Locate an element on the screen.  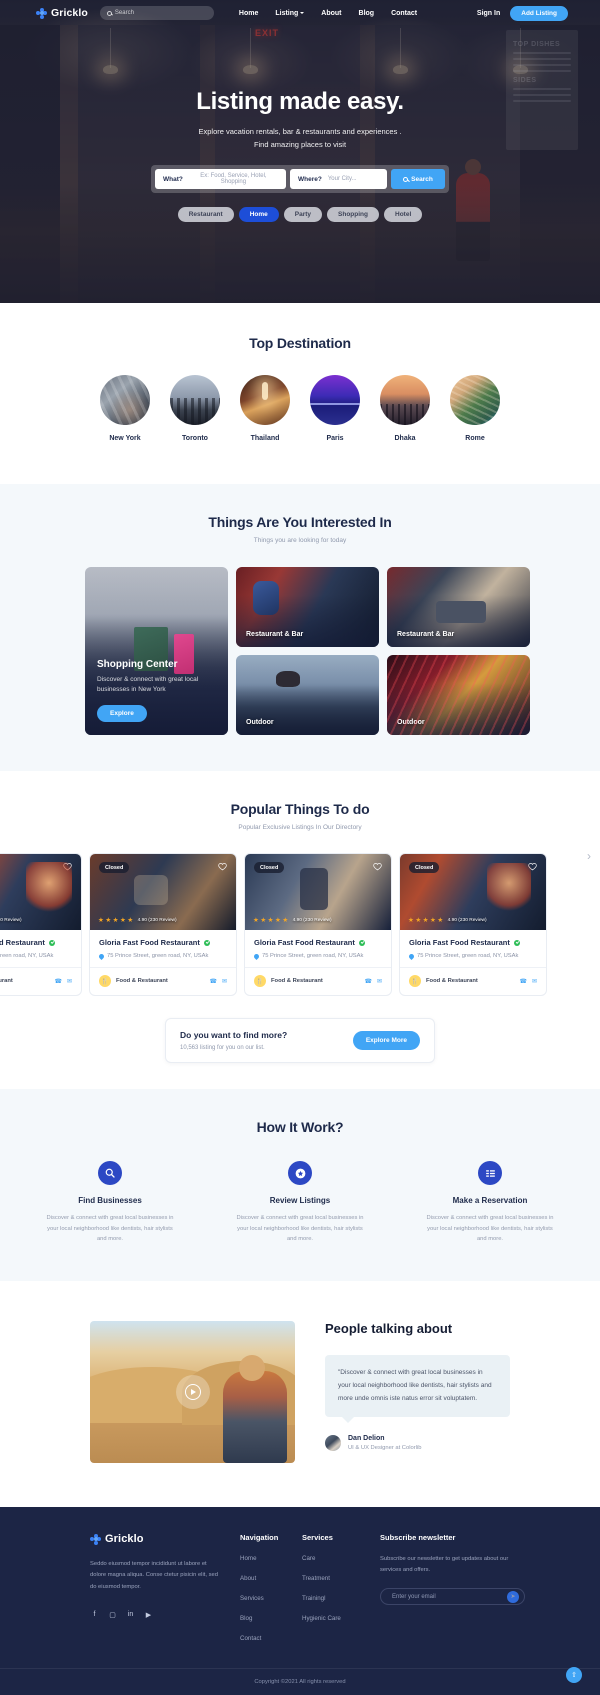
interest-card-restaurant-bar-2: Restaurant & Bar is located at coordinates (458, 607).